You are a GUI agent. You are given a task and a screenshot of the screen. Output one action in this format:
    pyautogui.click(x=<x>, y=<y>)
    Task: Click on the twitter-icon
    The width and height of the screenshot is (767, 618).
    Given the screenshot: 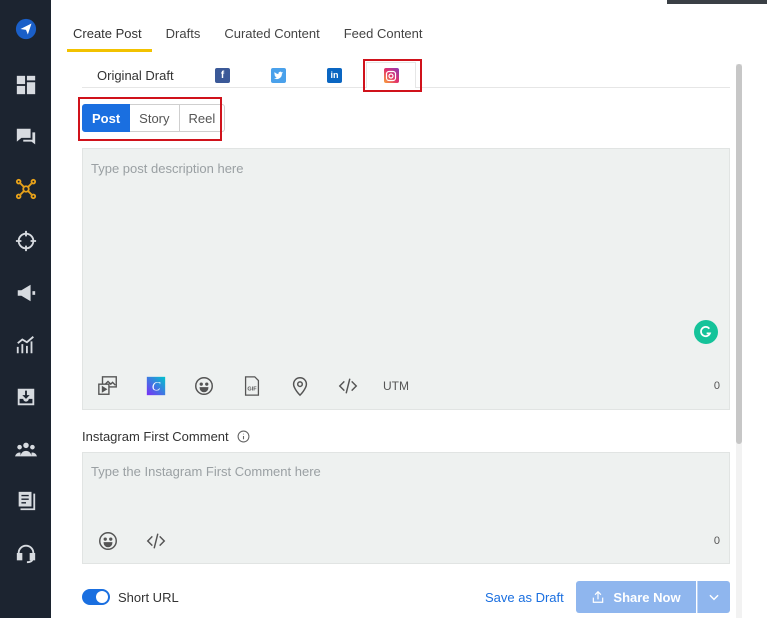 What is the action you would take?
    pyautogui.click(x=278, y=75)
    